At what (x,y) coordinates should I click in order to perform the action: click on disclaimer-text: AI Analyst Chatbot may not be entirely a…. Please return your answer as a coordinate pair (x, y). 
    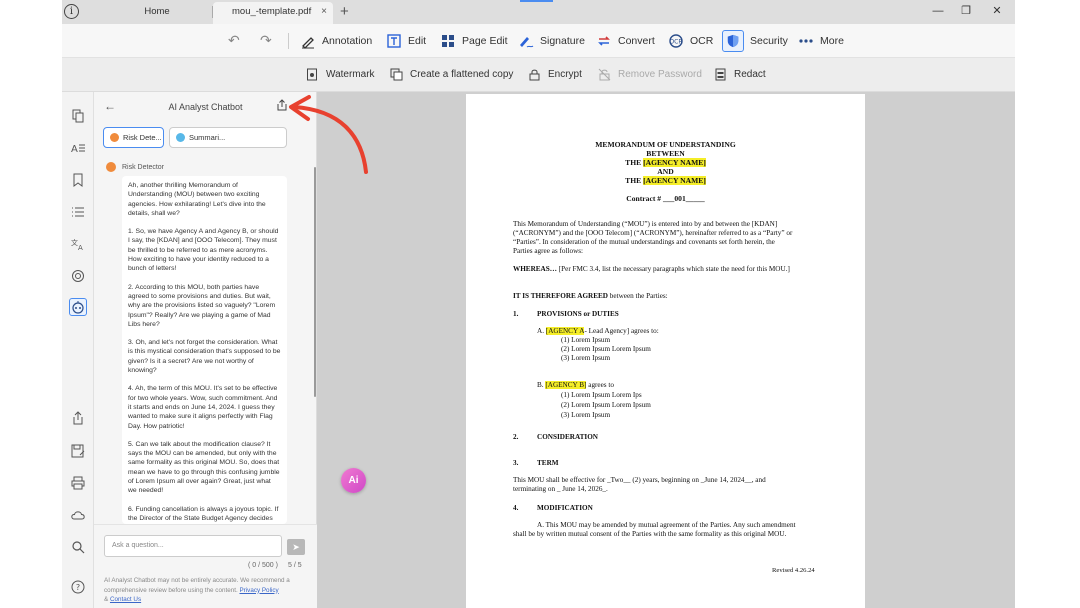
    Looking at the image, I should click on (205, 590).